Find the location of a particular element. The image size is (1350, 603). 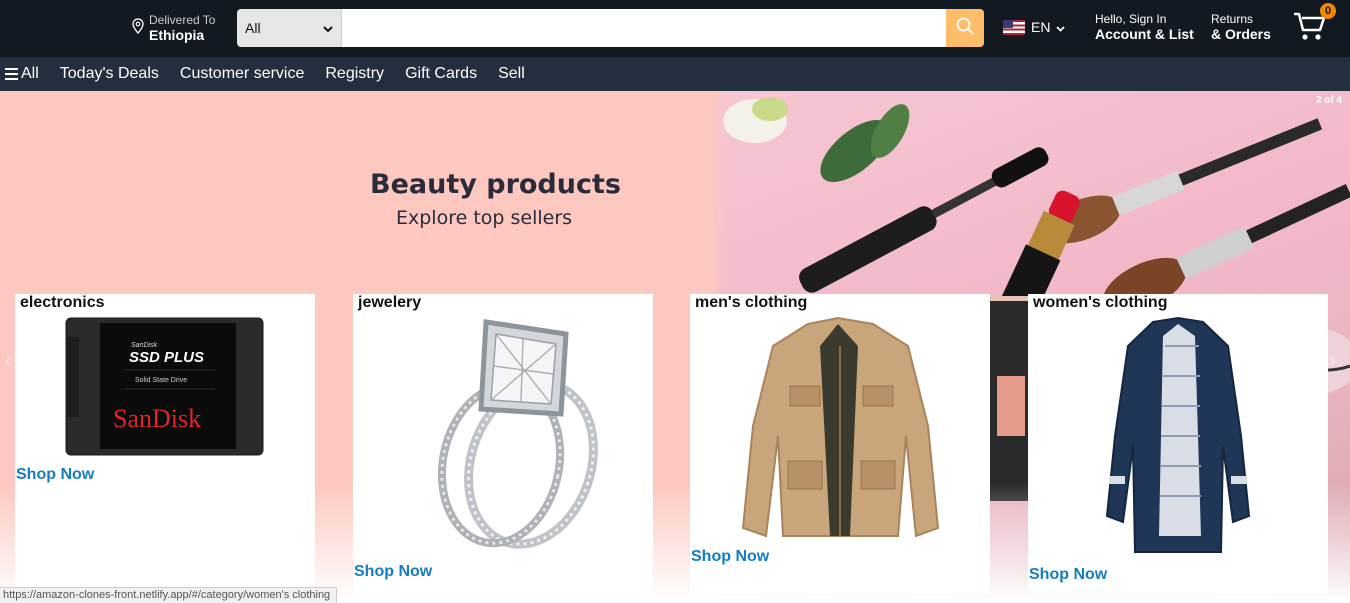

nav-all-label: All is located at coordinates (30, 73).